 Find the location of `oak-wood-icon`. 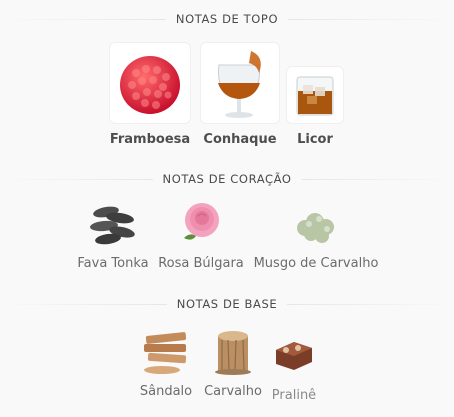

oak-wood-icon is located at coordinates (233, 351).